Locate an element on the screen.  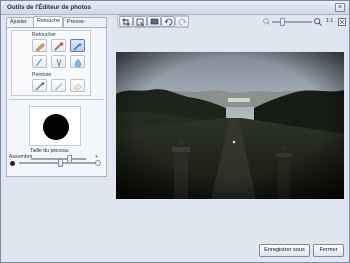
darken-max-dot is located at coordinates (98, 163).